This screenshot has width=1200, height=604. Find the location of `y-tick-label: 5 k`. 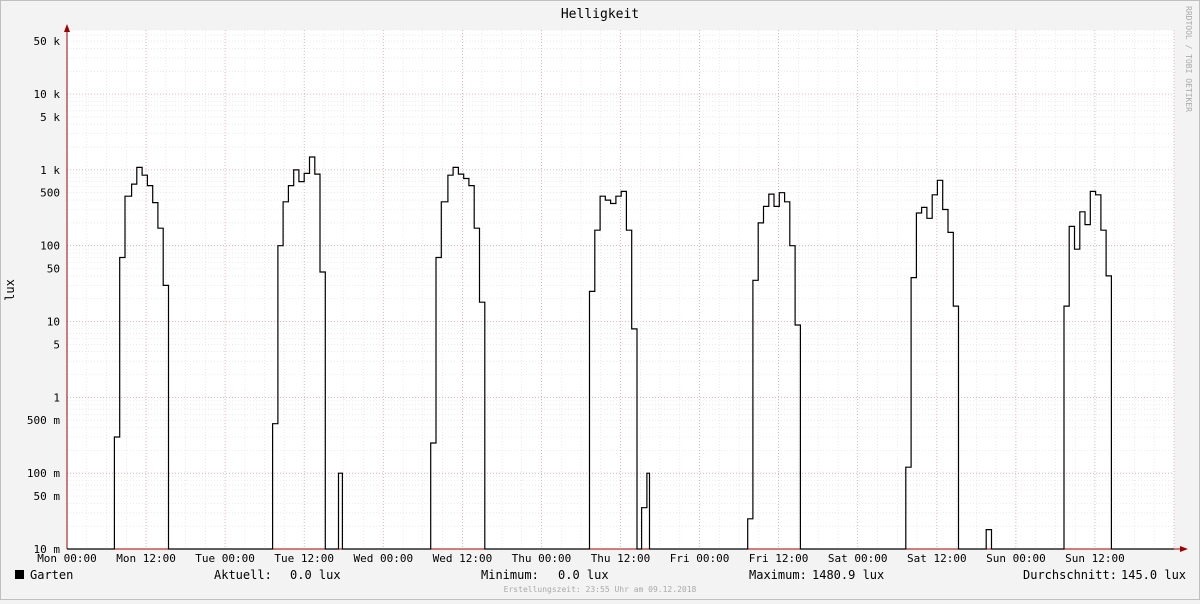

y-tick-label: 5 k is located at coordinates (50, 117).